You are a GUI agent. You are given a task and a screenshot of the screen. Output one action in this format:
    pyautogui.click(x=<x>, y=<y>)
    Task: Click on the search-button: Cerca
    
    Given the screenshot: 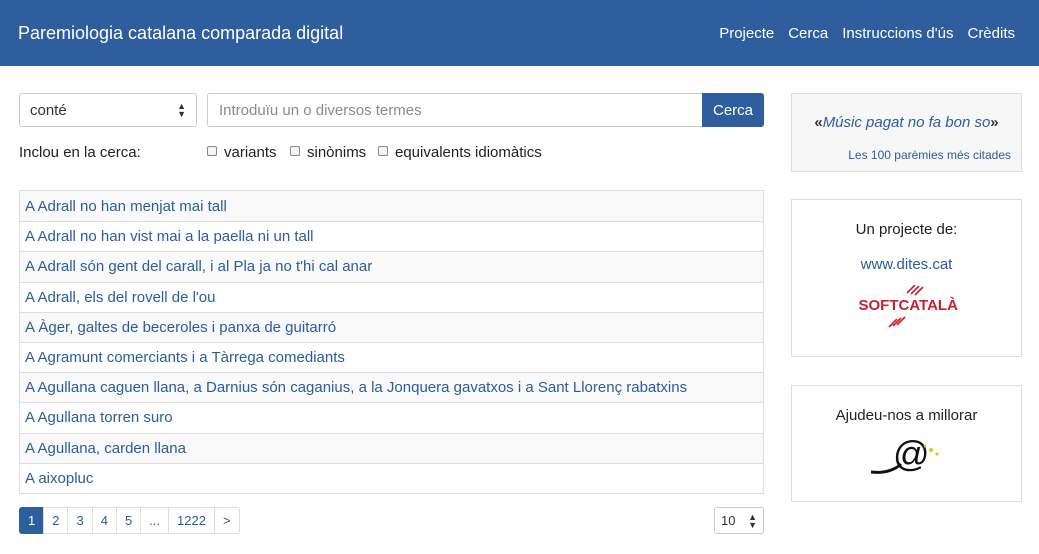 What is the action you would take?
    pyautogui.click(x=733, y=110)
    